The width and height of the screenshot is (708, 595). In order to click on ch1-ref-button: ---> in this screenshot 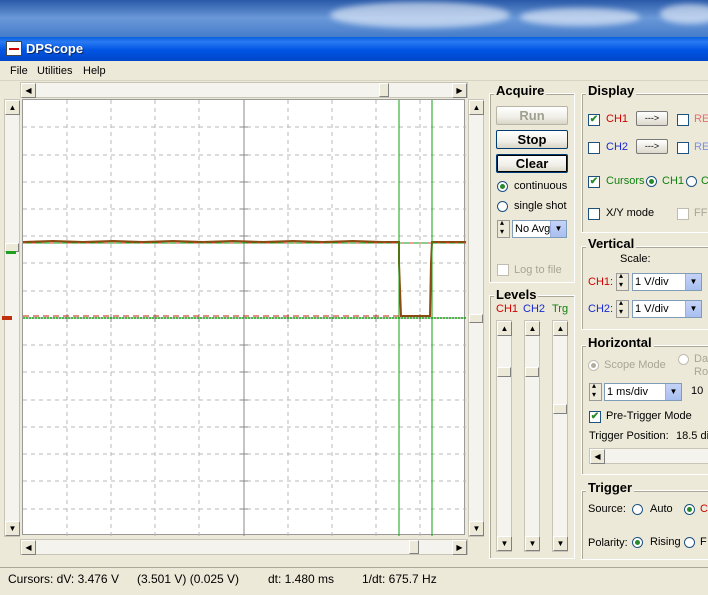, I will do `click(652, 118)`.